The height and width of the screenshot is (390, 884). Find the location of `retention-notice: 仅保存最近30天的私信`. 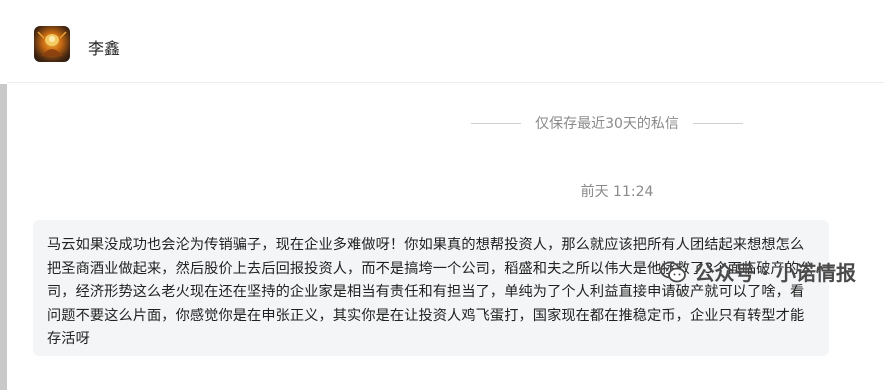

retention-notice: 仅保存最近30天的私信 is located at coordinates (607, 123).